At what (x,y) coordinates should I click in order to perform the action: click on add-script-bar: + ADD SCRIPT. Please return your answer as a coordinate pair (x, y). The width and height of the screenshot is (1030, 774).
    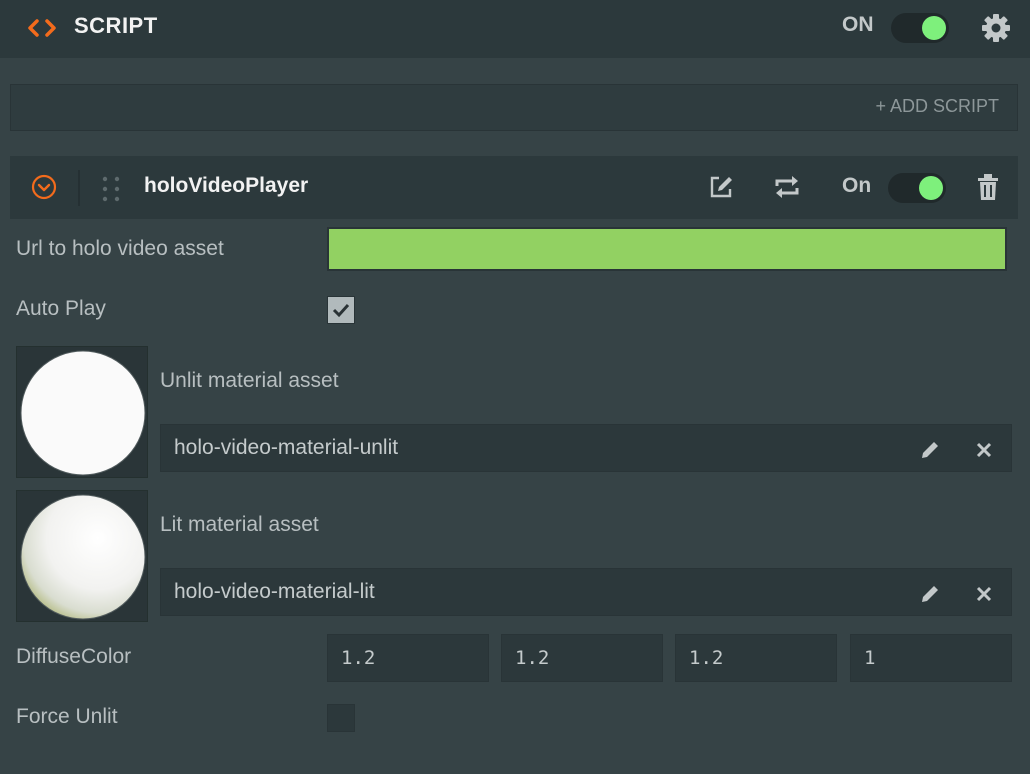
    Looking at the image, I should click on (514, 107).